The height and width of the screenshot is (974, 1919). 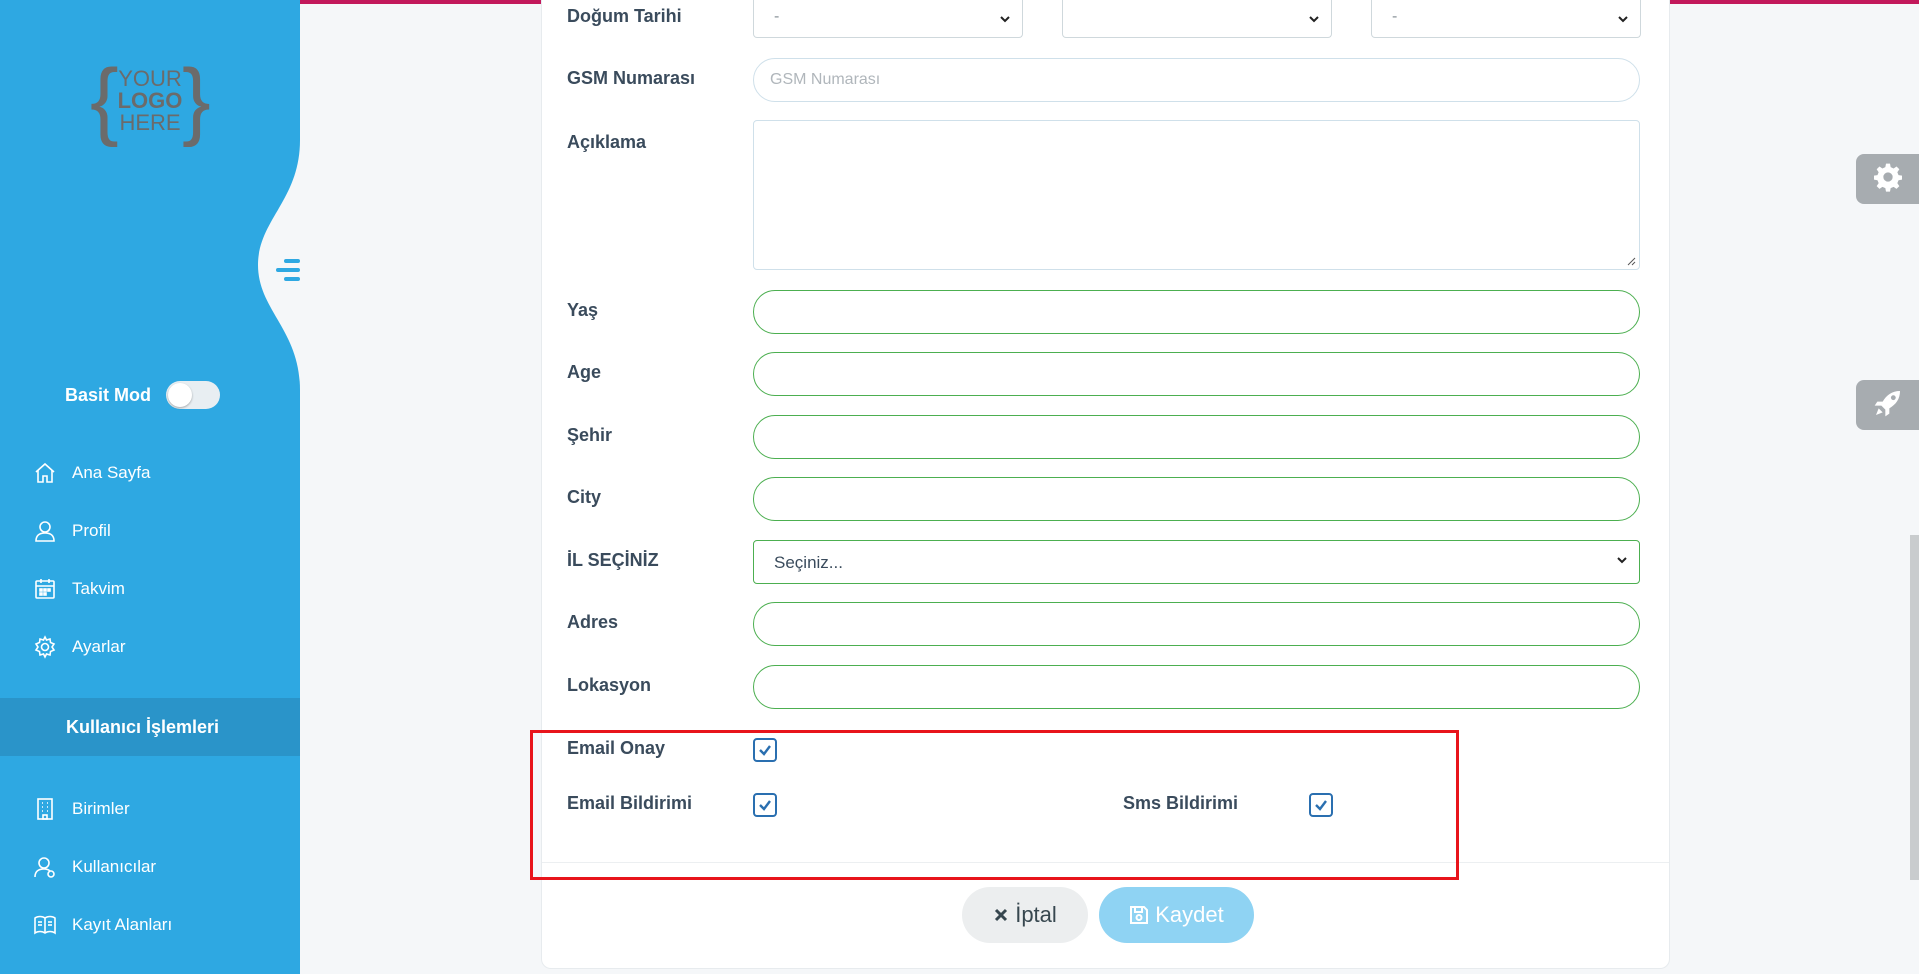 What do you see at coordinates (613, 560) in the screenshot?
I see `province-label: İL SEÇİNİZ` at bounding box center [613, 560].